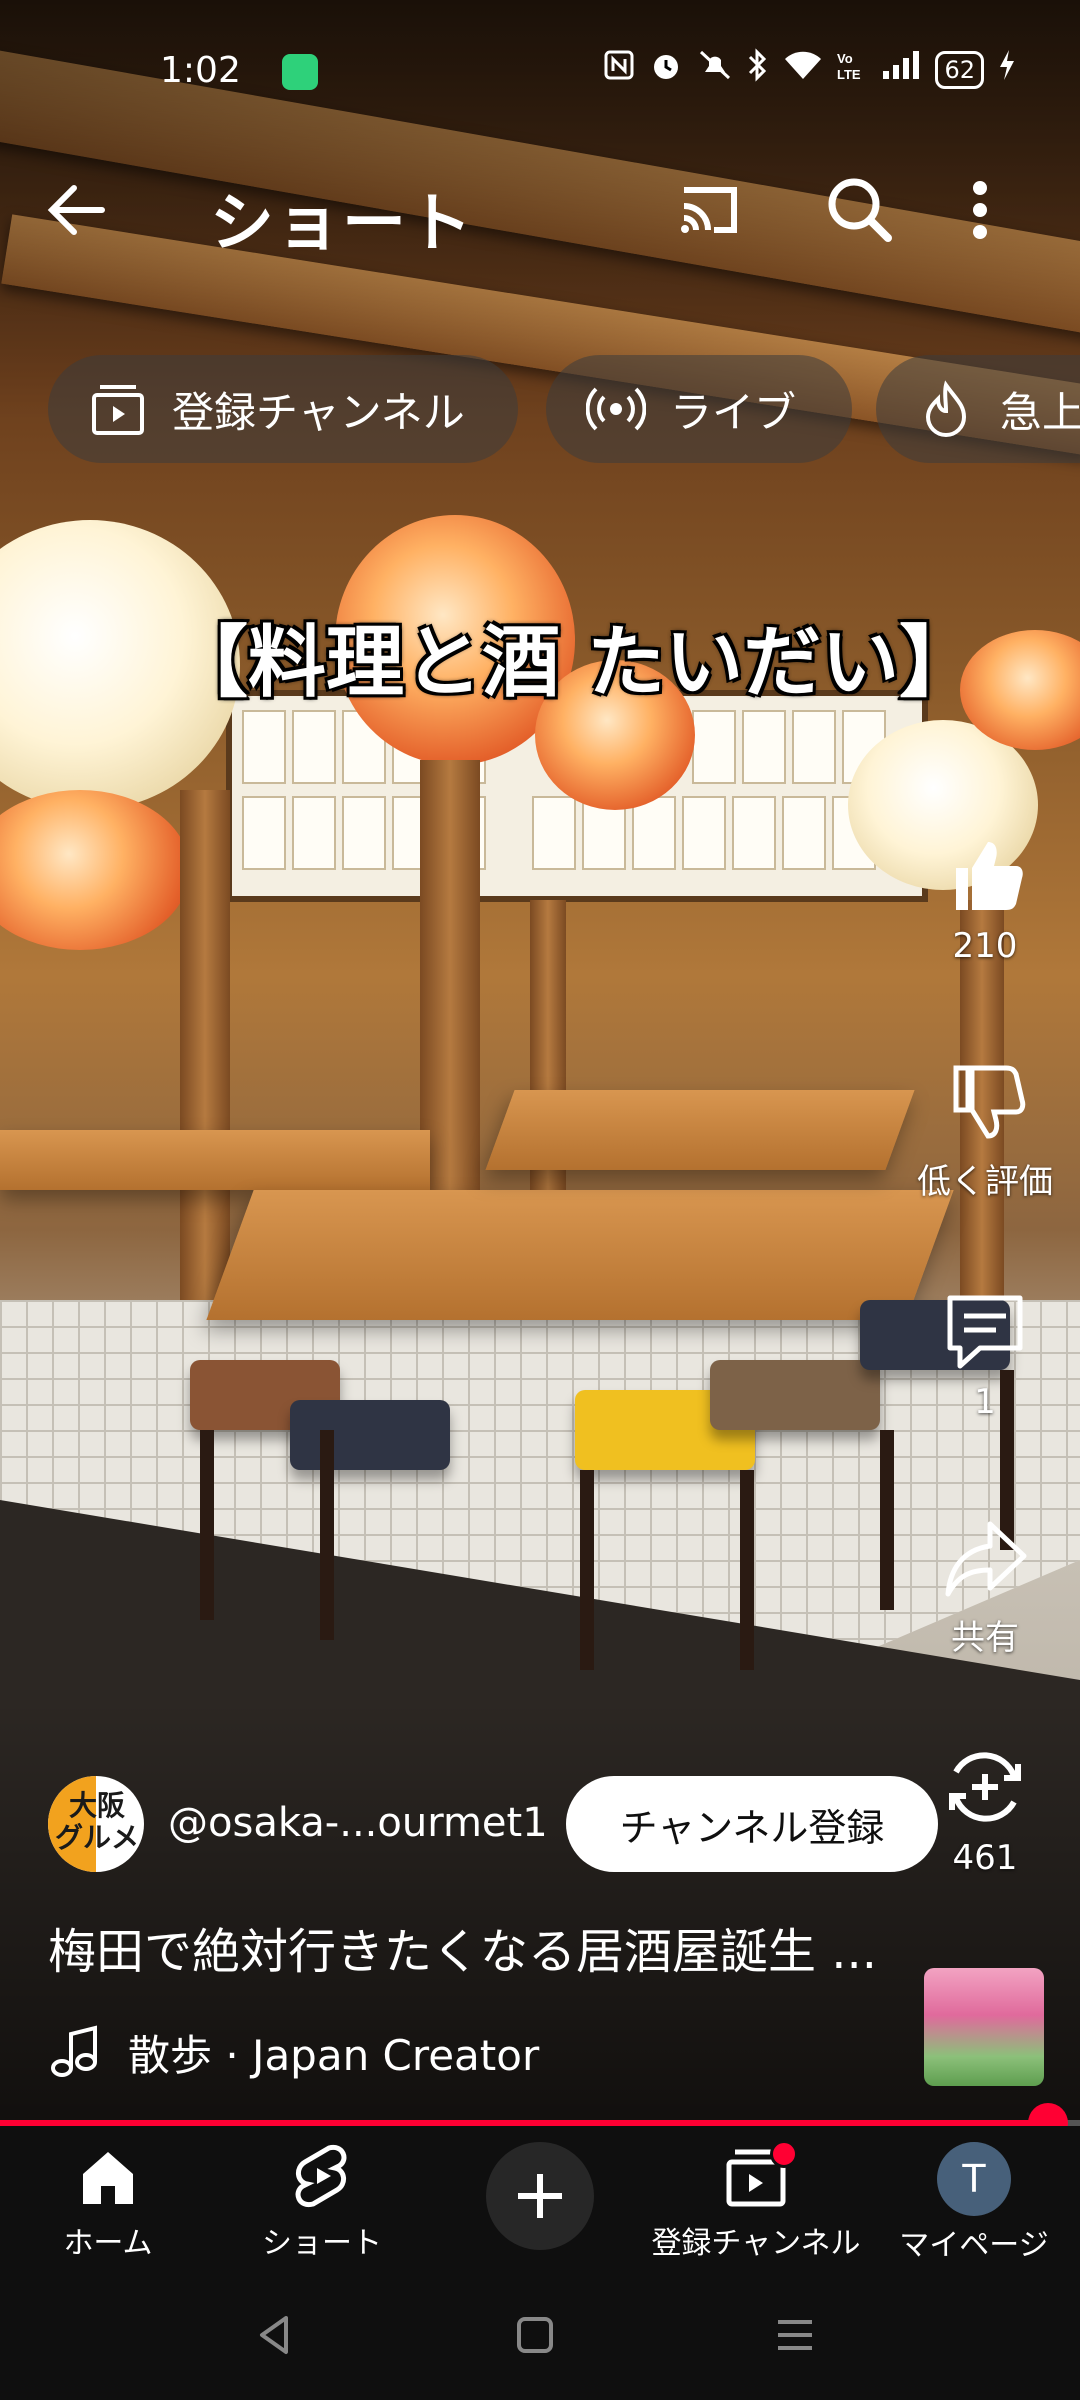 This screenshot has height=2400, width=1080. I want to click on comment-icon, so click(985, 1332).